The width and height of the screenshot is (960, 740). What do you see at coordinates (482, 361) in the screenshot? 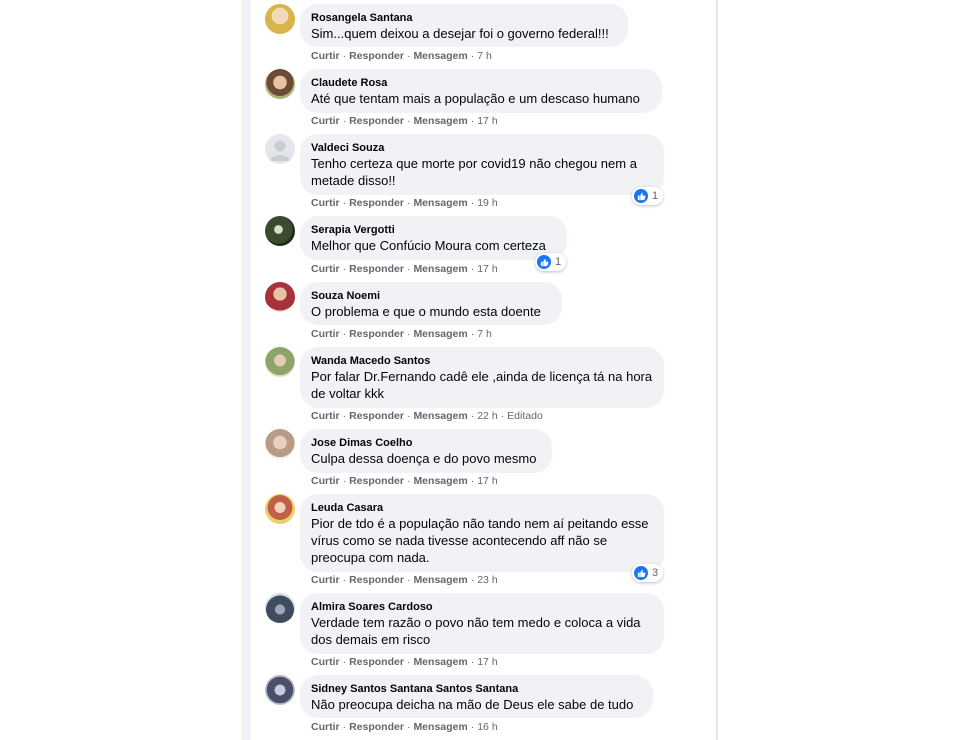
I see `comment-author: Wanda Macedo Santos` at bounding box center [482, 361].